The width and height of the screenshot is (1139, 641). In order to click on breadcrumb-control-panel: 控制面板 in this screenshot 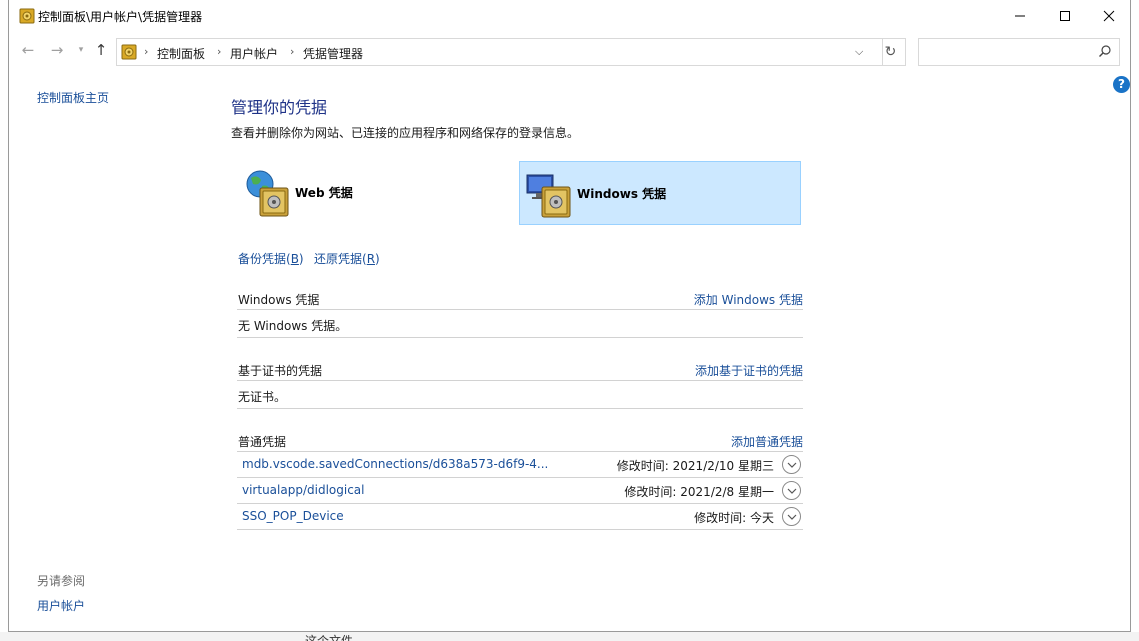, I will do `click(181, 53)`.